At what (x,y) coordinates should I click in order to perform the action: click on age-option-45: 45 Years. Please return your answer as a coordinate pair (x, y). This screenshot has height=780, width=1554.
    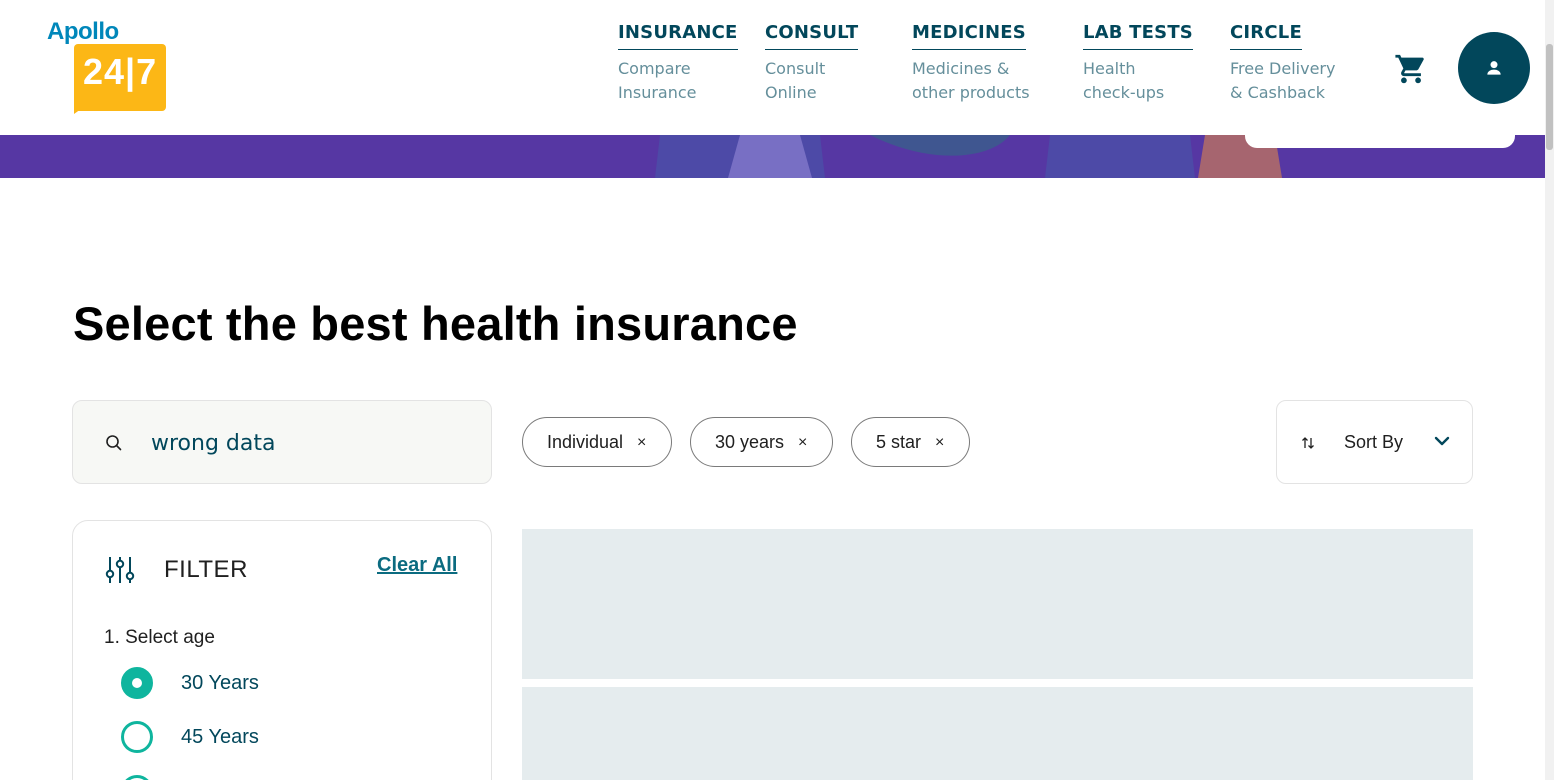
    Looking at the image, I should click on (190, 737).